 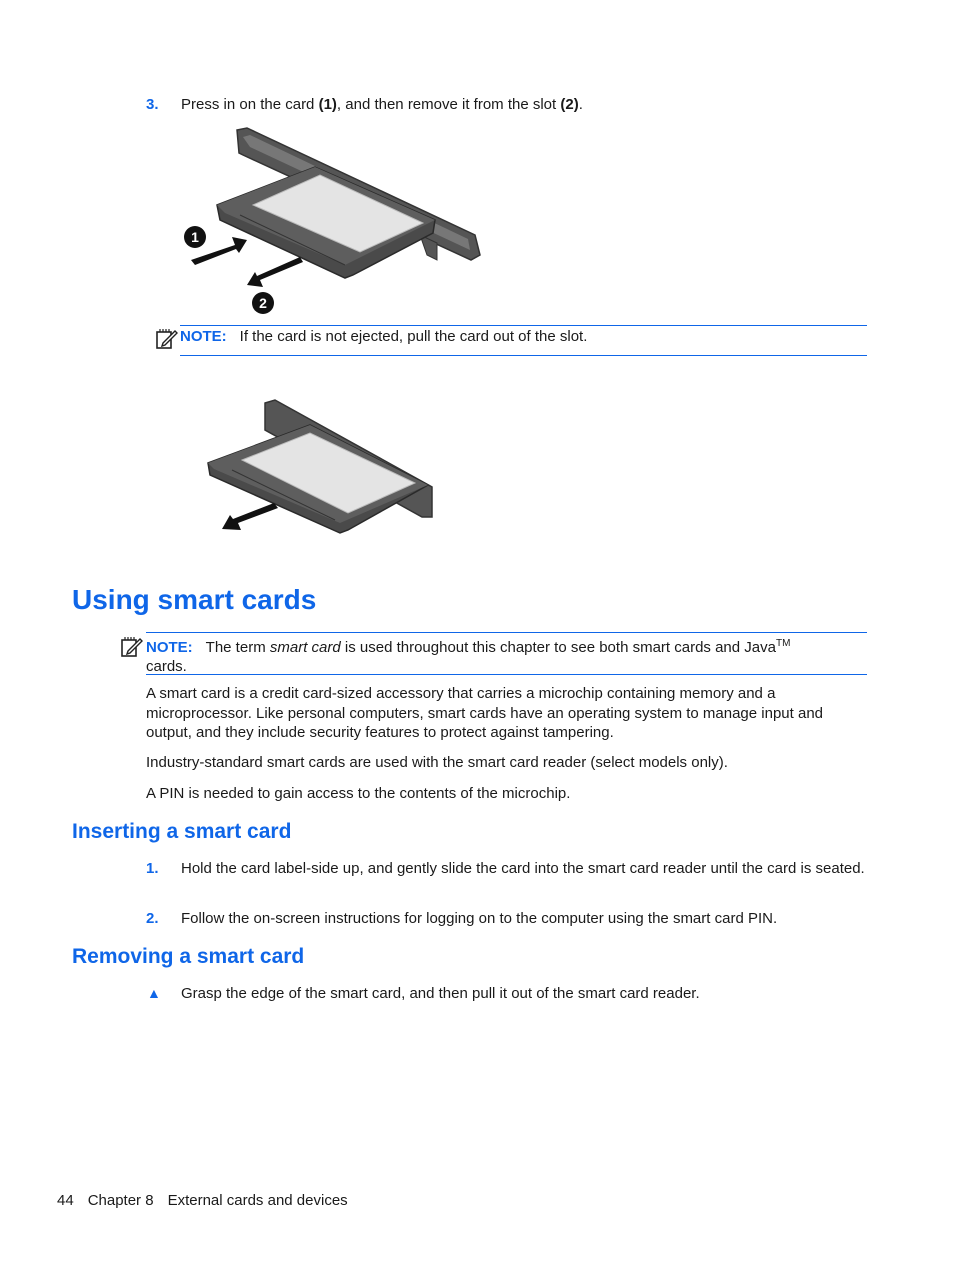 I want to click on chapter-title: External cards and devices, so click(x=257, y=1200).